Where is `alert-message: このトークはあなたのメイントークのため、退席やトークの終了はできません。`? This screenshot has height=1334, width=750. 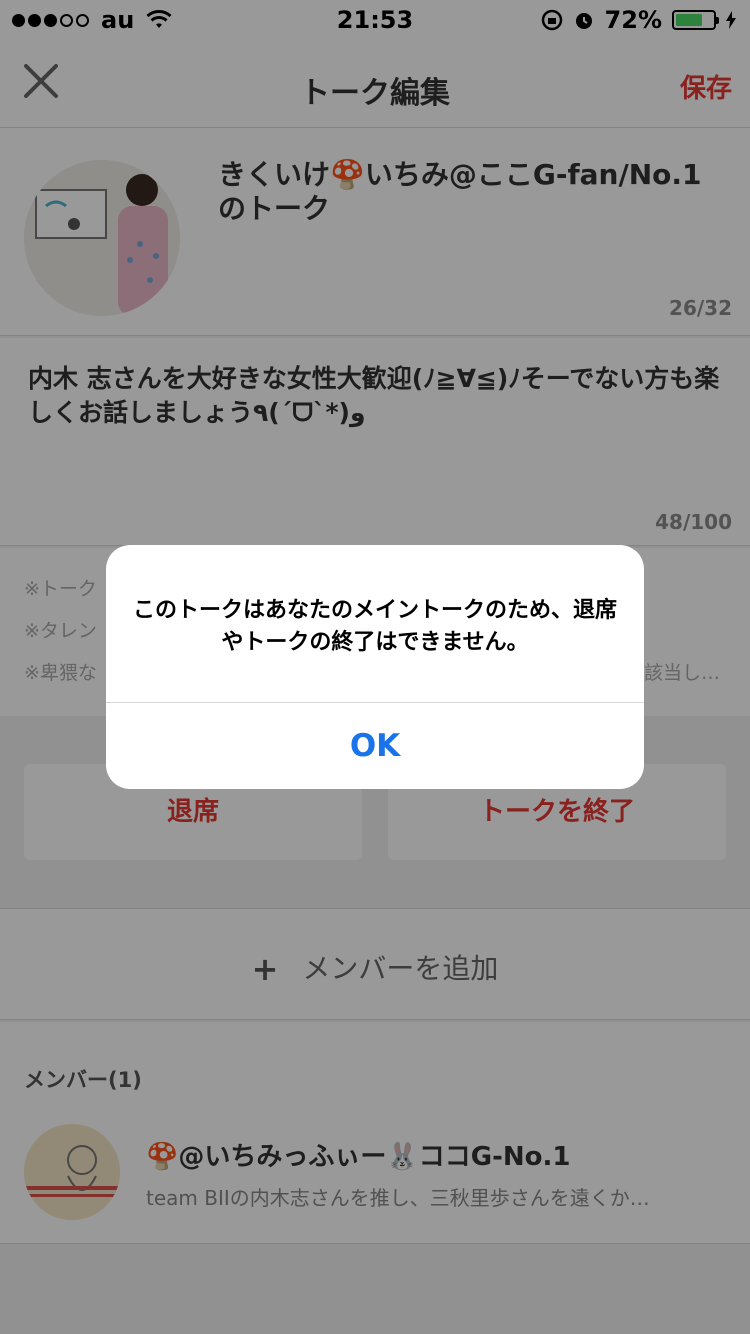
alert-message: このトークはあなたのメイントークのため、退席やトークの終了はできません。 is located at coordinates (374, 626).